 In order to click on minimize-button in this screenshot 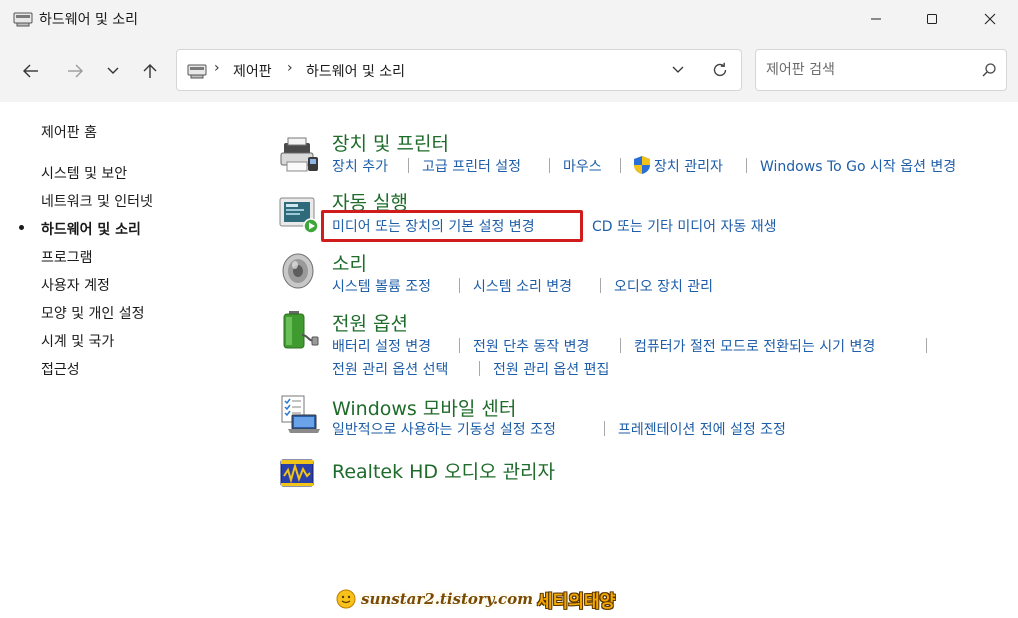, I will do `click(876, 19)`.